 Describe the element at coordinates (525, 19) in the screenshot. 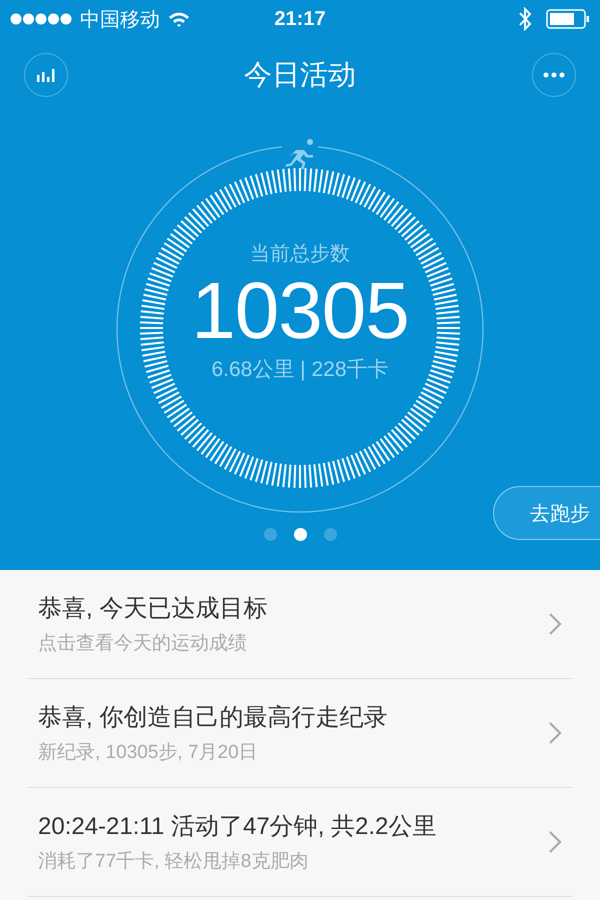

I see `bluetooth-icon` at that location.